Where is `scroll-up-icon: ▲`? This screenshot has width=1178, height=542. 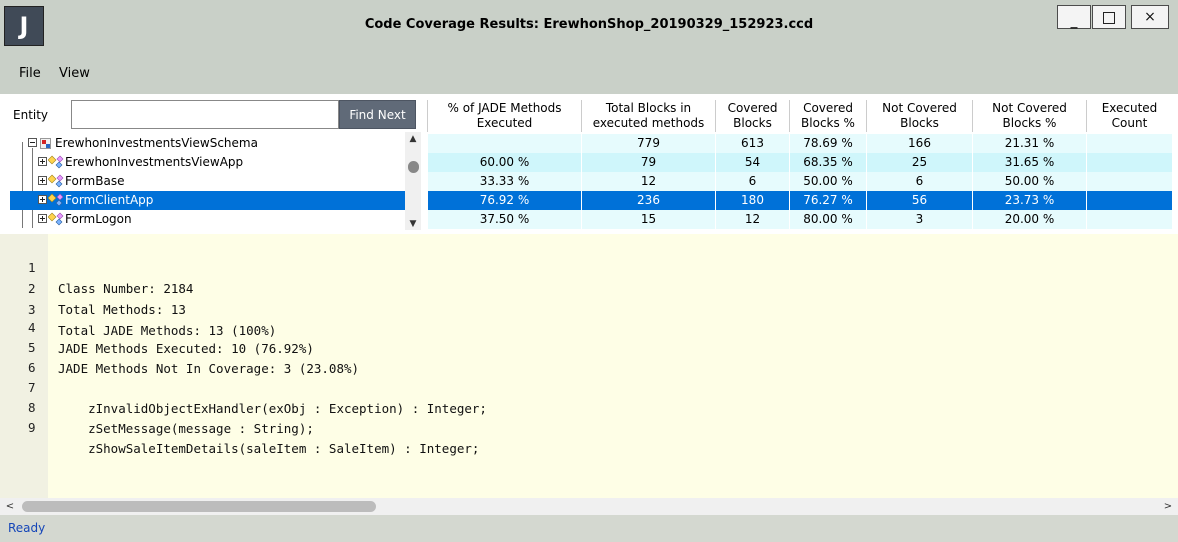 scroll-up-icon: ▲ is located at coordinates (413, 139).